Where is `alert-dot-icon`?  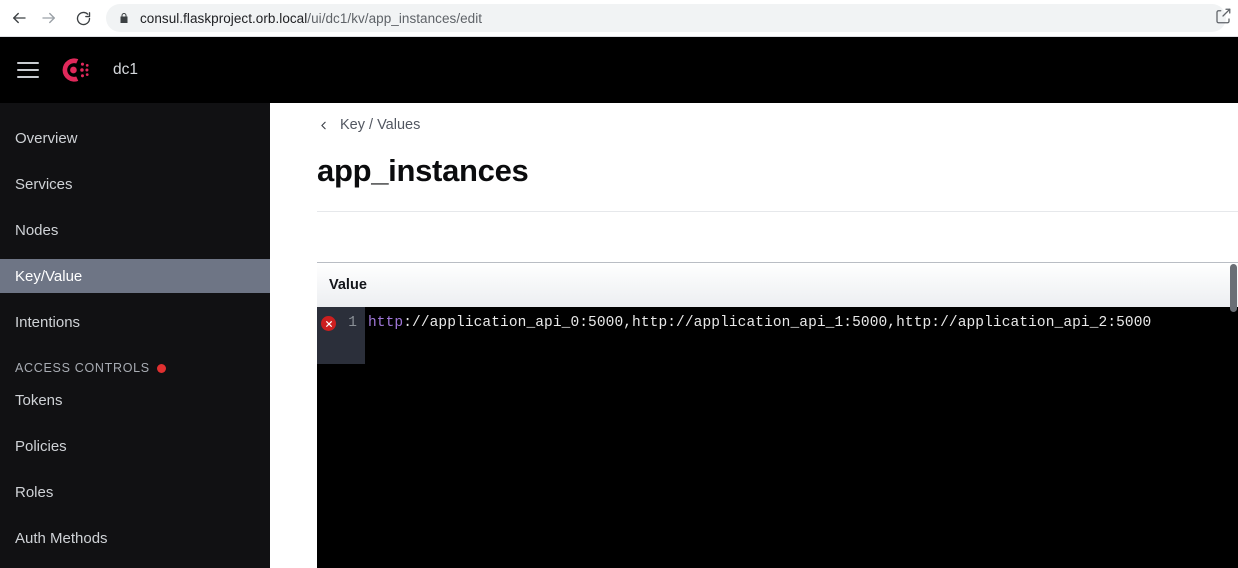 alert-dot-icon is located at coordinates (161, 368).